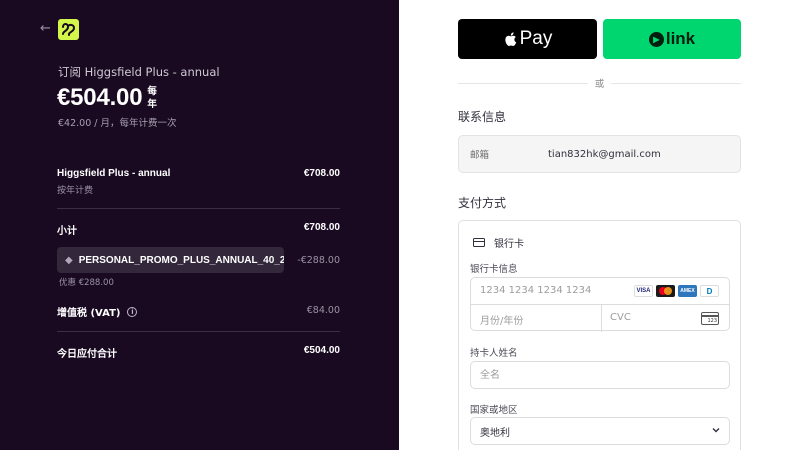 This screenshot has width=800, height=450. What do you see at coordinates (509, 244) in the screenshot?
I see `card-tab-label: 银行卡` at bounding box center [509, 244].